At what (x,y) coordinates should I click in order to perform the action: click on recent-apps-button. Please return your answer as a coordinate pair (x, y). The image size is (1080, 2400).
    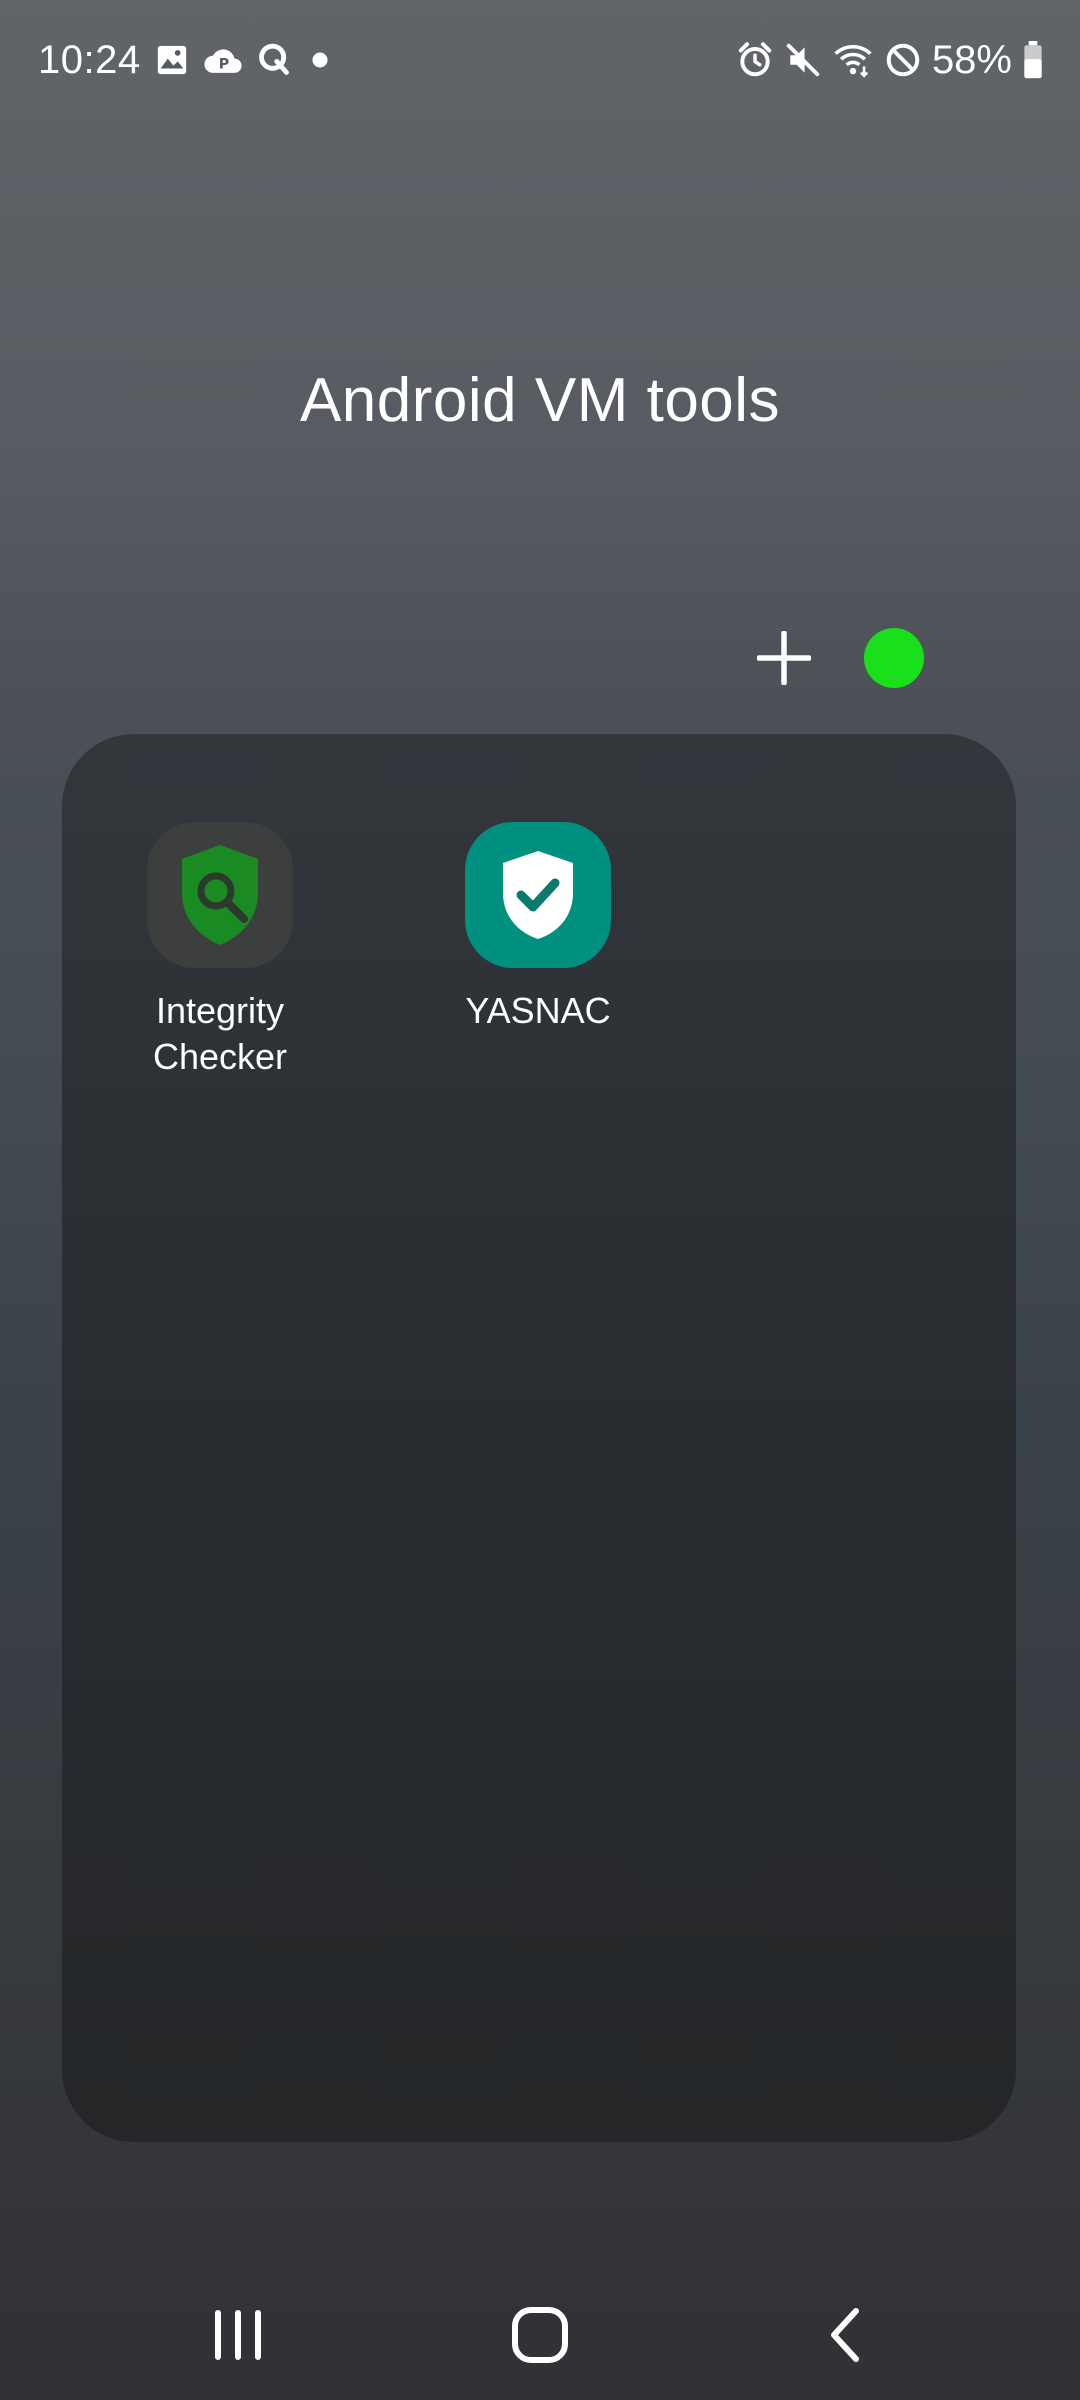
    Looking at the image, I should click on (238, 2335).